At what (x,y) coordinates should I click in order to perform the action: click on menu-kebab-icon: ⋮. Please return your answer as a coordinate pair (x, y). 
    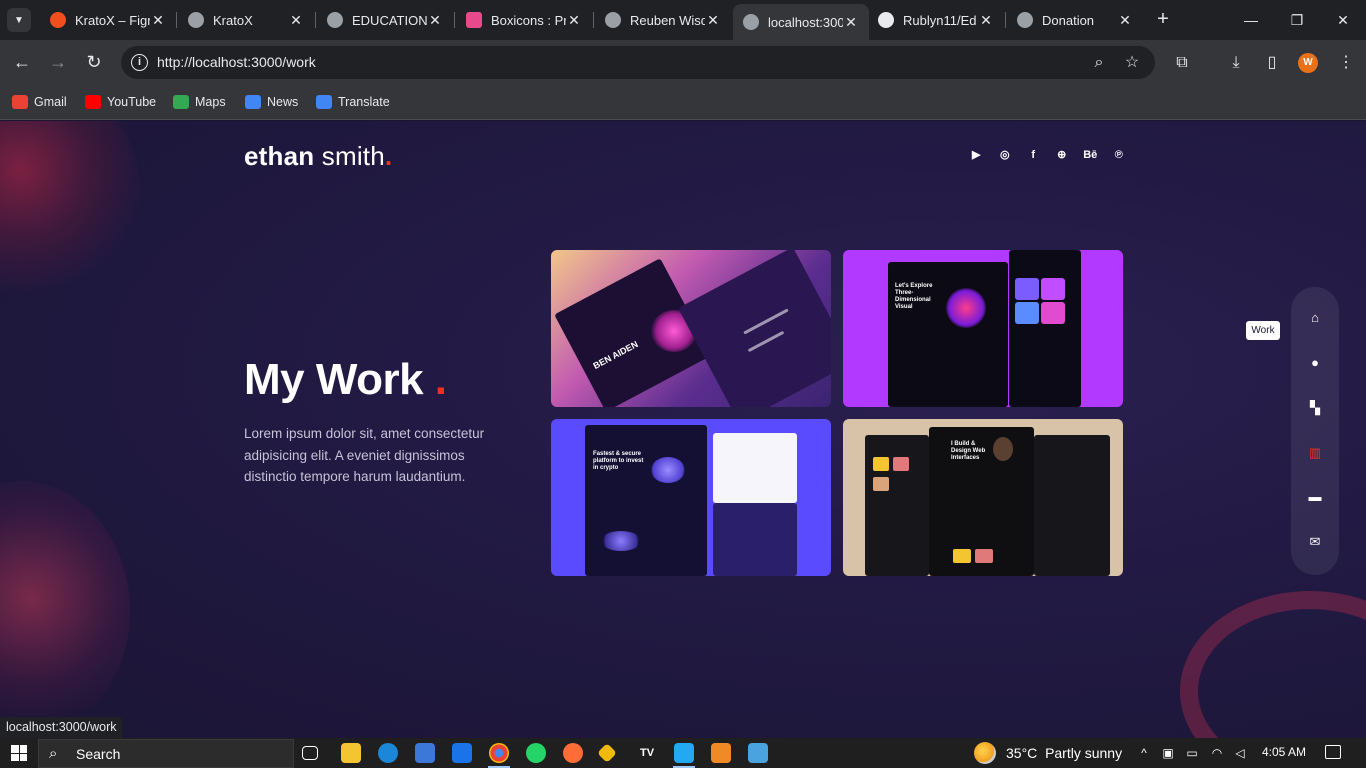
    Looking at the image, I should click on (1346, 63).